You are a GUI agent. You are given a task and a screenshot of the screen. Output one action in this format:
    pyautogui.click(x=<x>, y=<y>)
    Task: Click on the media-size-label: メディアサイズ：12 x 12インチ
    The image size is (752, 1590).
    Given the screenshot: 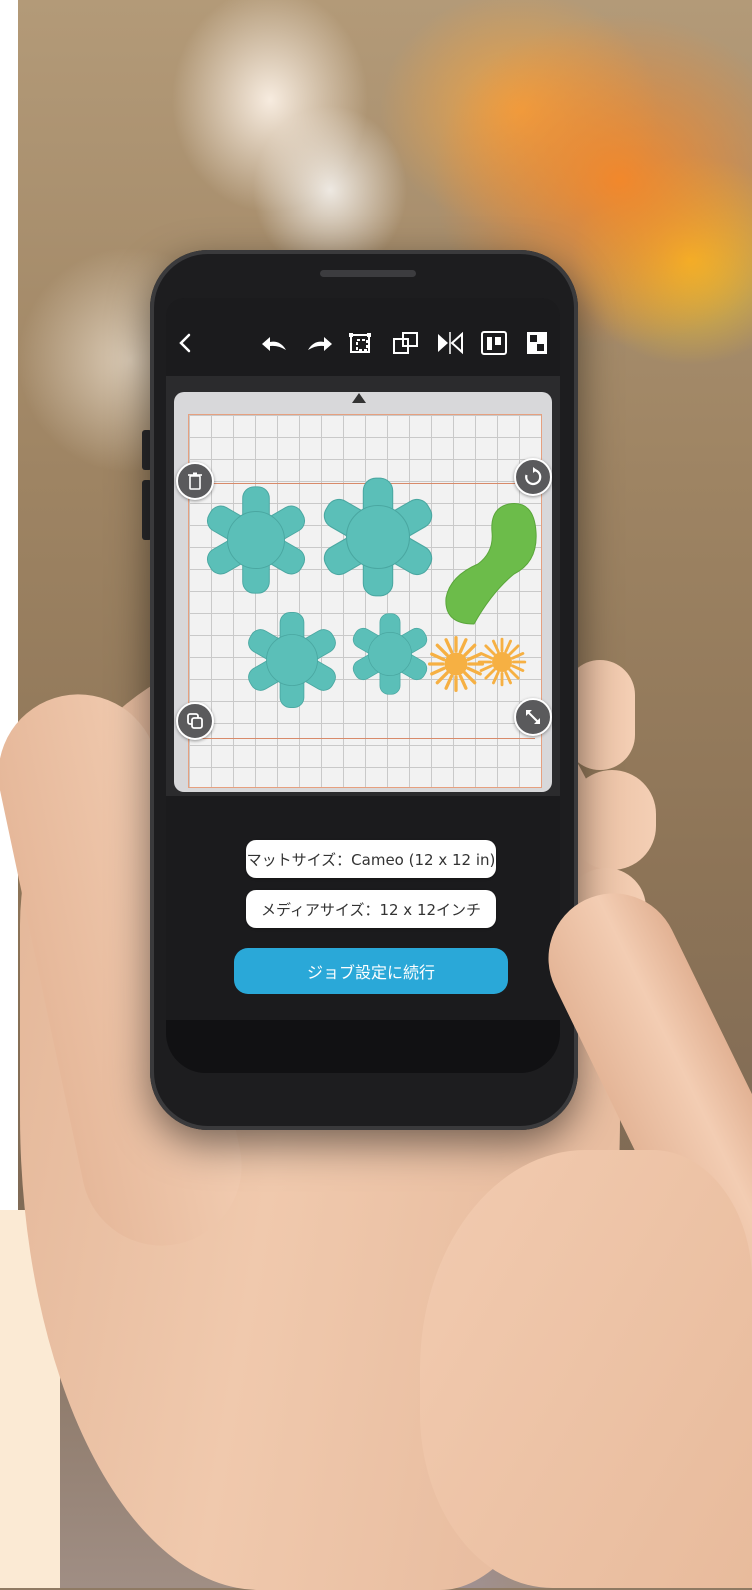 What is the action you would take?
    pyautogui.click(x=371, y=909)
    